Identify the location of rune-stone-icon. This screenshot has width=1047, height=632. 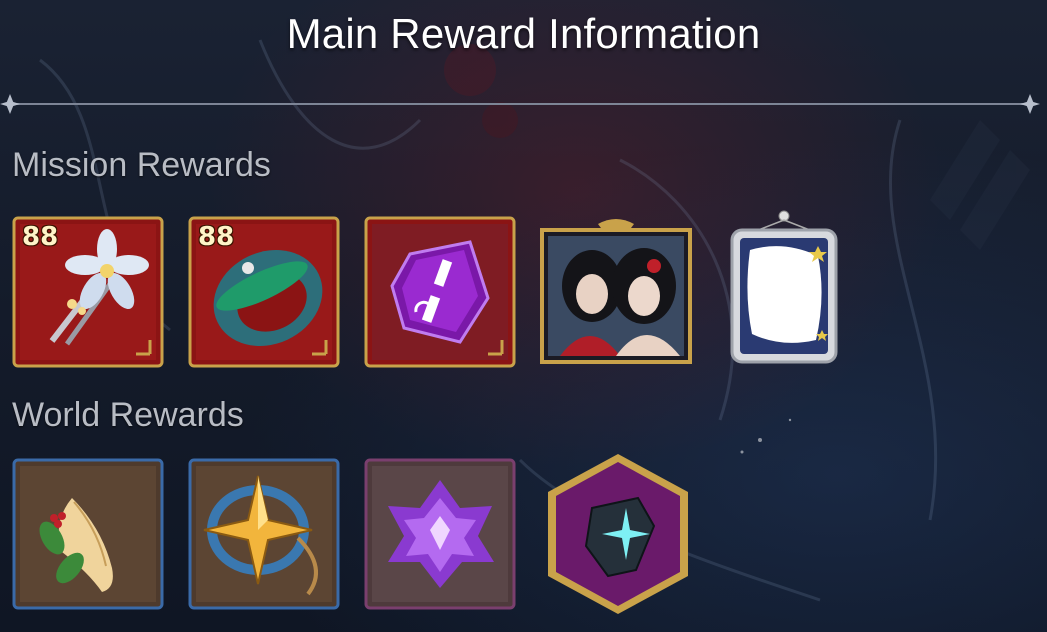
(440, 292).